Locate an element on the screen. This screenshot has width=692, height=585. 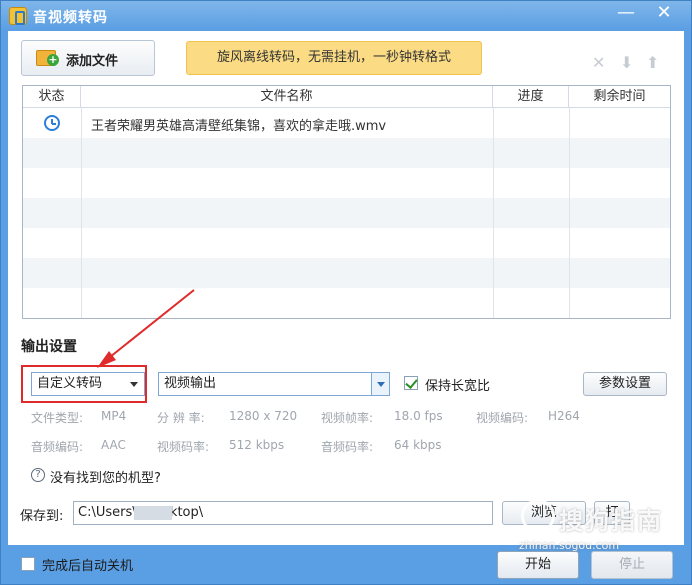
format-value: 视频输出 is located at coordinates (190, 383).